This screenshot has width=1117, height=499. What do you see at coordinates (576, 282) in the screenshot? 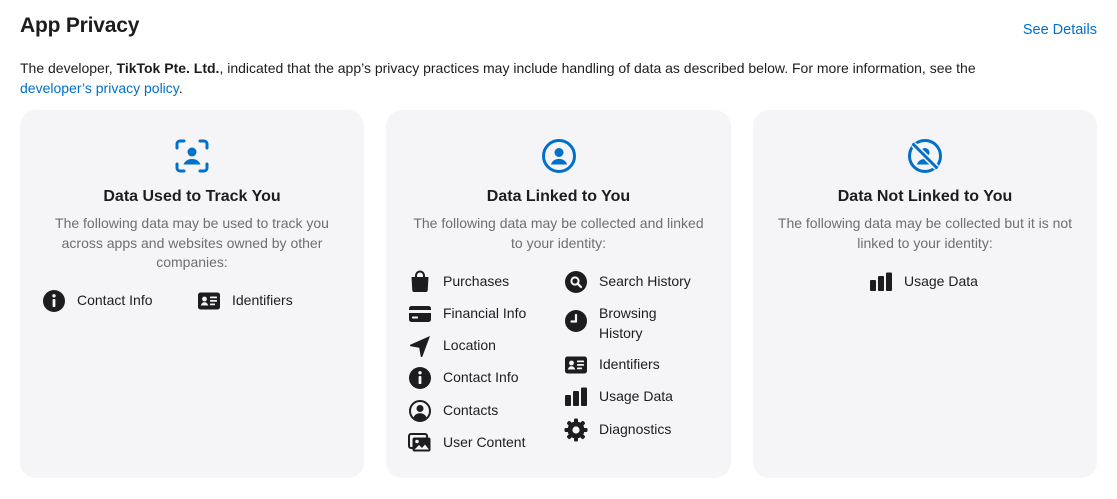
I see `search-icon` at bounding box center [576, 282].